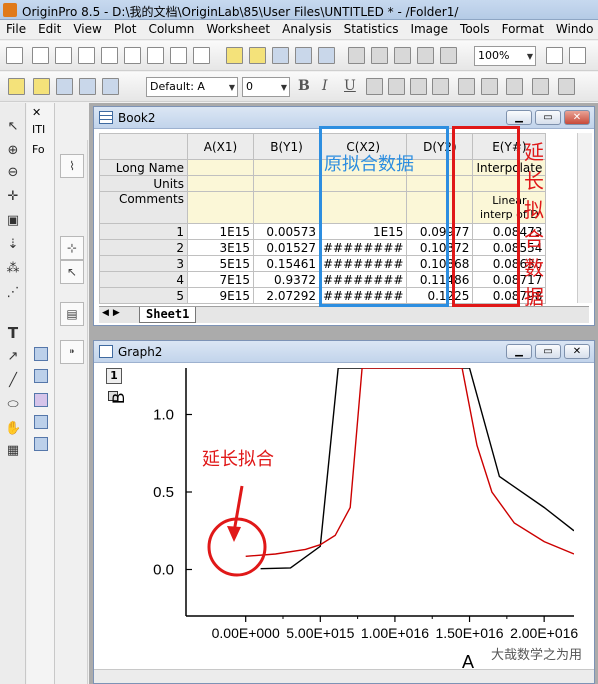 The width and height of the screenshot is (598, 684). Describe the element at coordinates (574, 29) in the screenshot. I see `menu-window: Windo` at that location.